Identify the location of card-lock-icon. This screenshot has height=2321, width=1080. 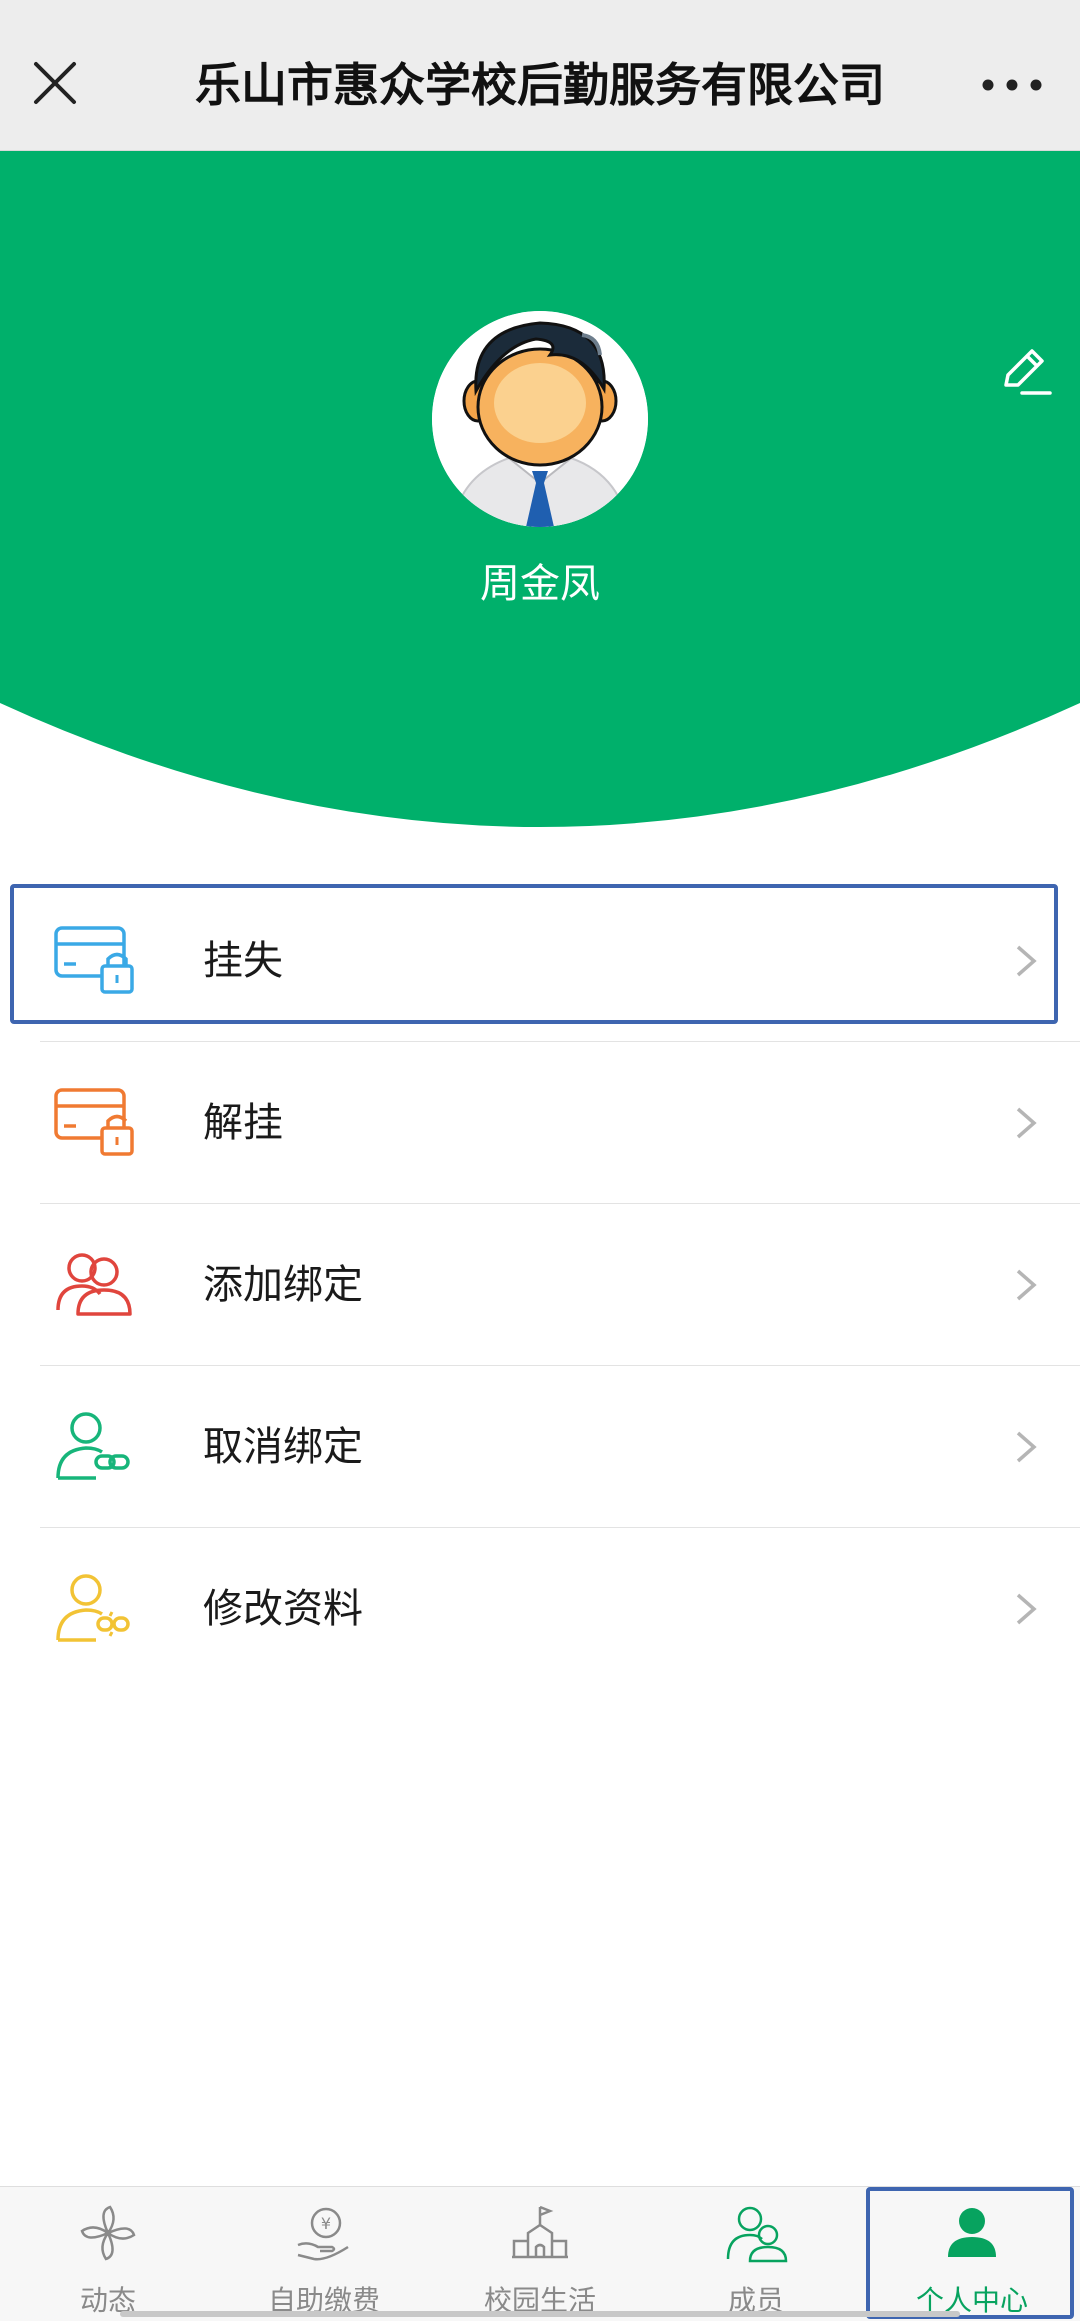
(94, 960).